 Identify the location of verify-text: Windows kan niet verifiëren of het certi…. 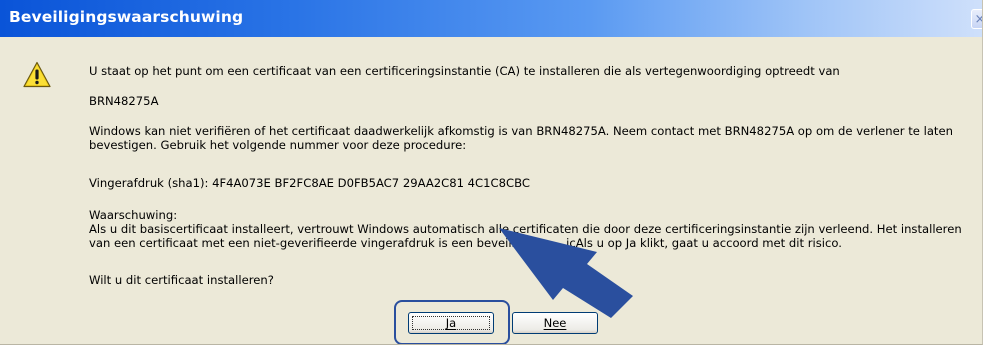
(535, 138).